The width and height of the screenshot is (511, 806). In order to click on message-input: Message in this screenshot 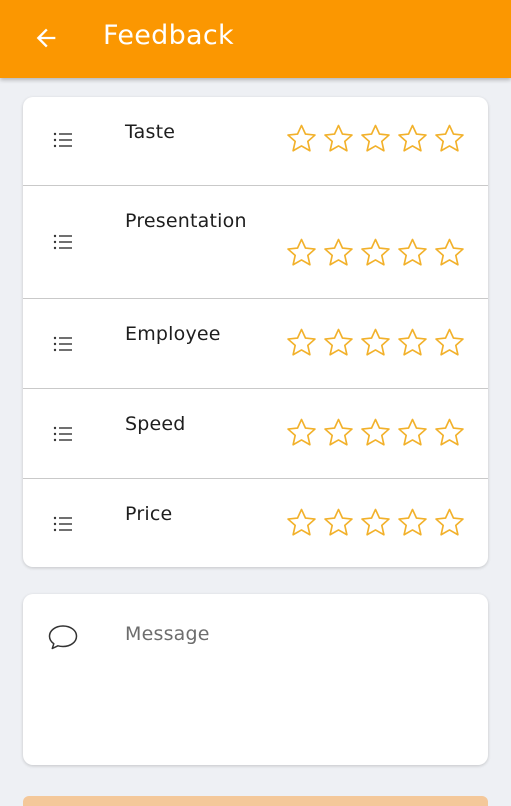, I will do `click(167, 634)`.